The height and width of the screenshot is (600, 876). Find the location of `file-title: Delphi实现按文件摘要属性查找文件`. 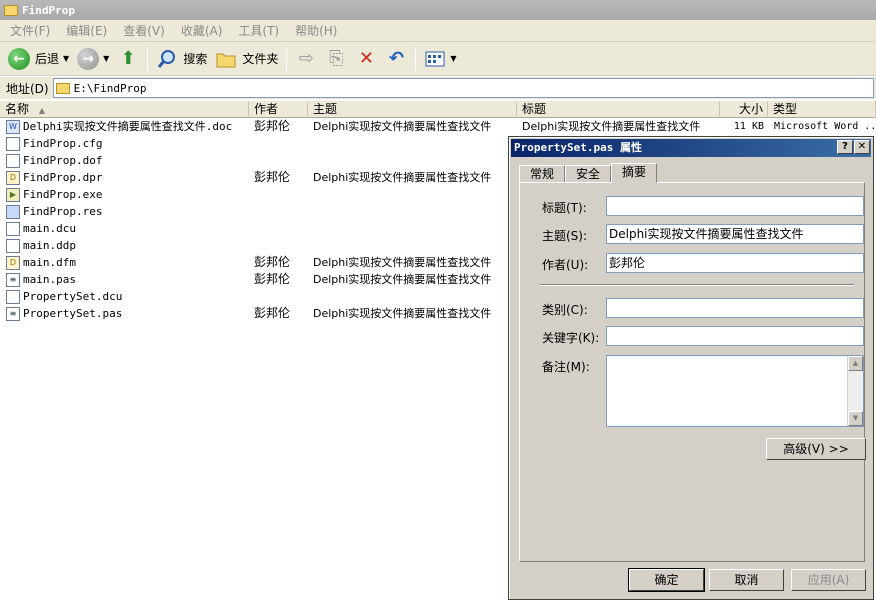

file-title: Delphi实现按文件摘要属性查找文件 is located at coordinates (611, 126).